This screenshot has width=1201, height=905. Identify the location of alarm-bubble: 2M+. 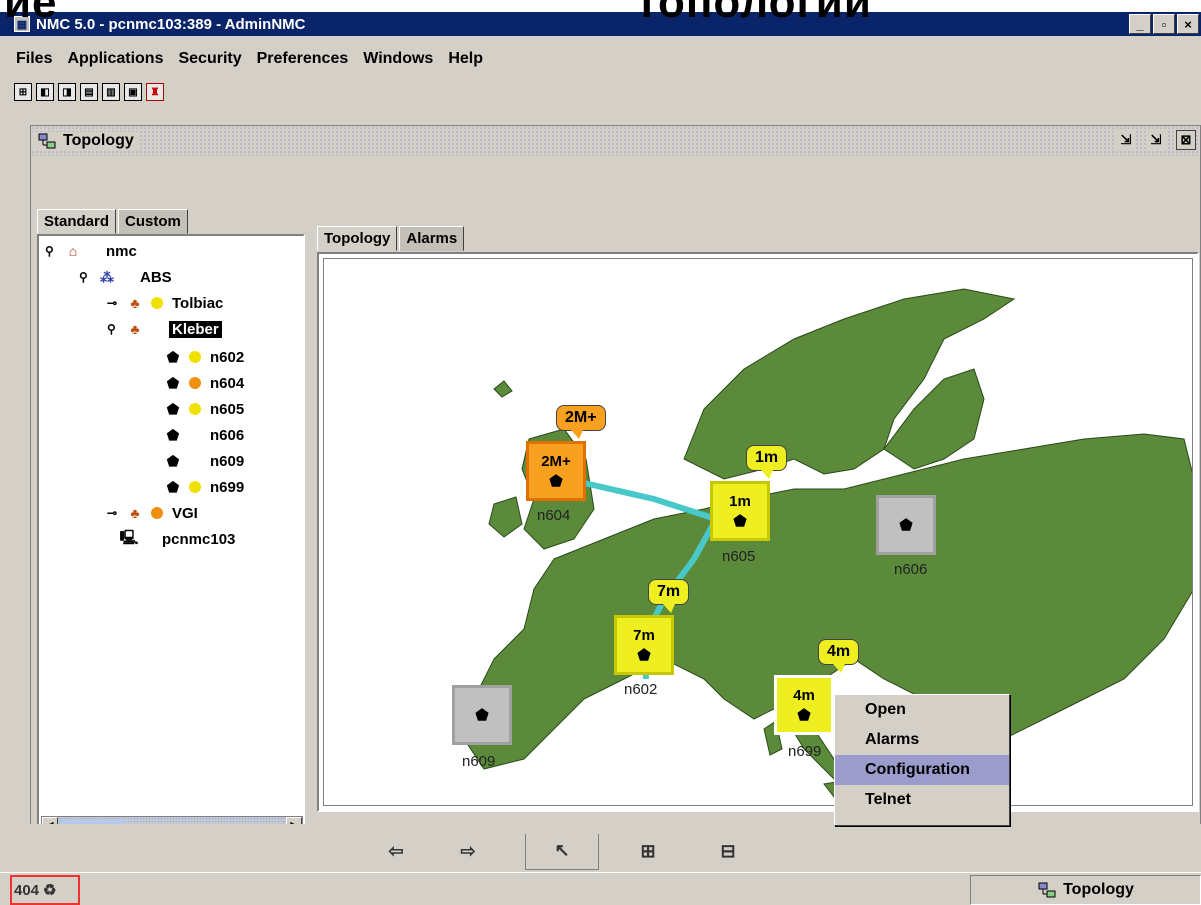
(581, 422).